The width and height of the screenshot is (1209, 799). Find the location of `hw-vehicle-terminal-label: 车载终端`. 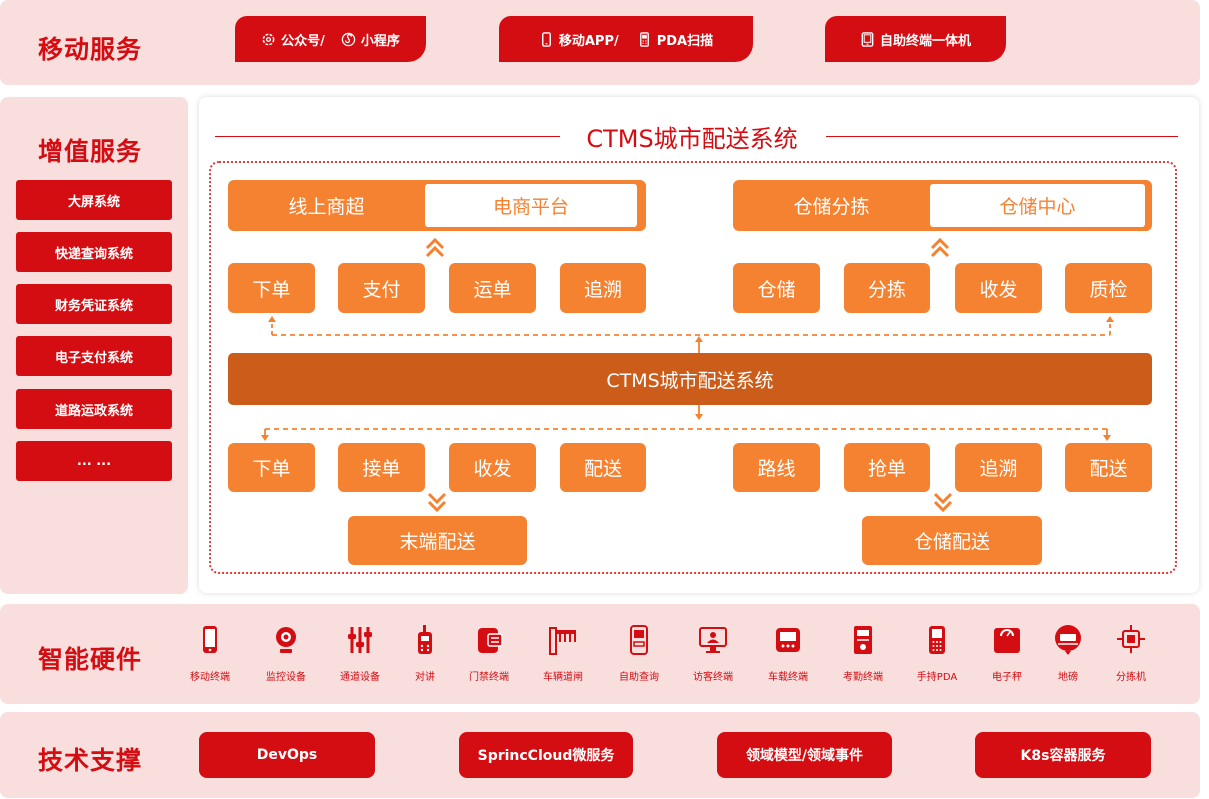

hw-vehicle-terminal-label: 车载终端 is located at coordinates (788, 677).